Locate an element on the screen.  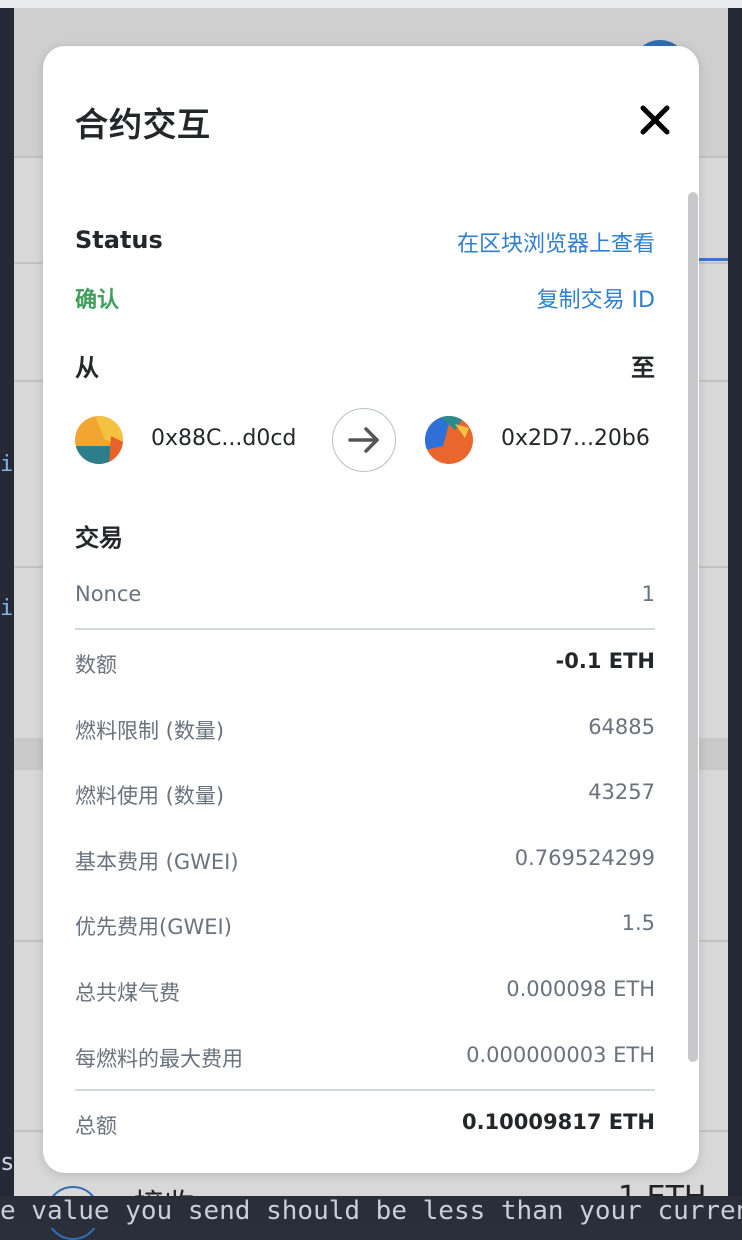
row-label: 数额 is located at coordinates (96, 665).